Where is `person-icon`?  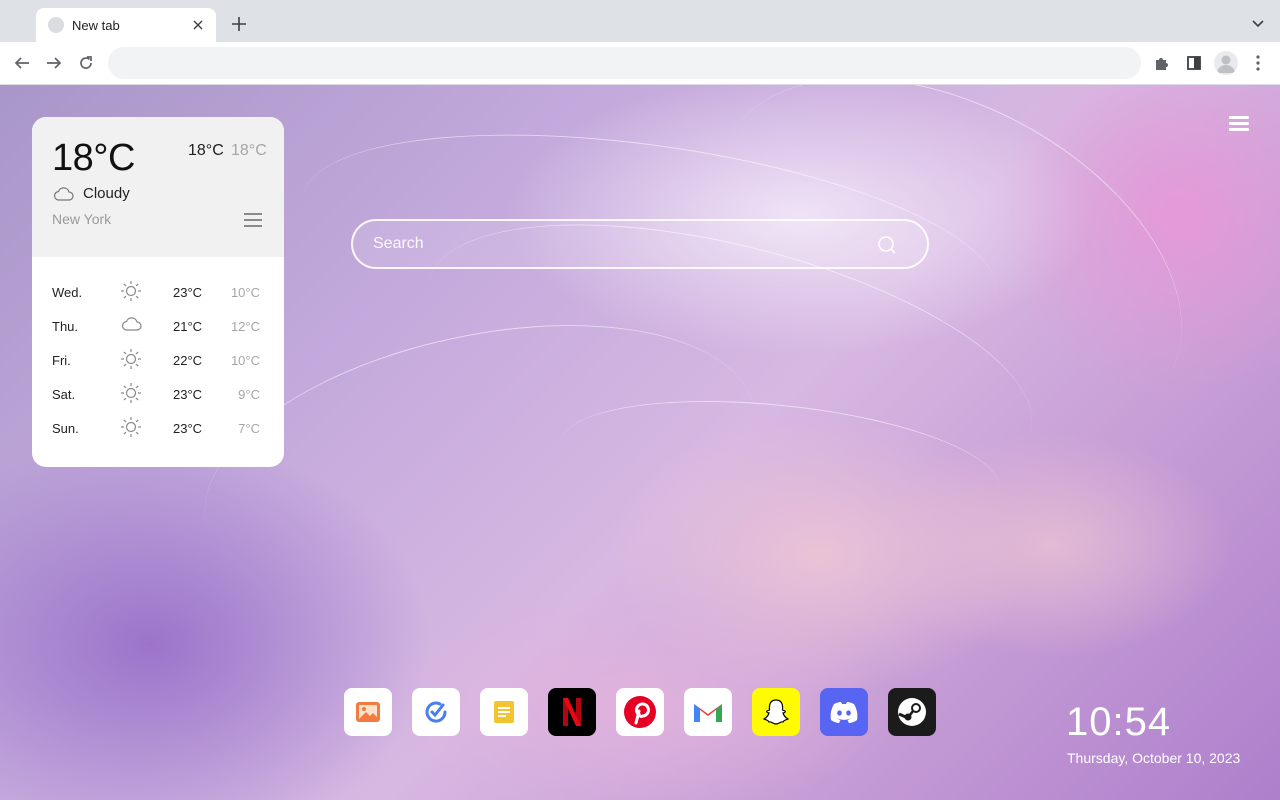 person-icon is located at coordinates (1226, 64).